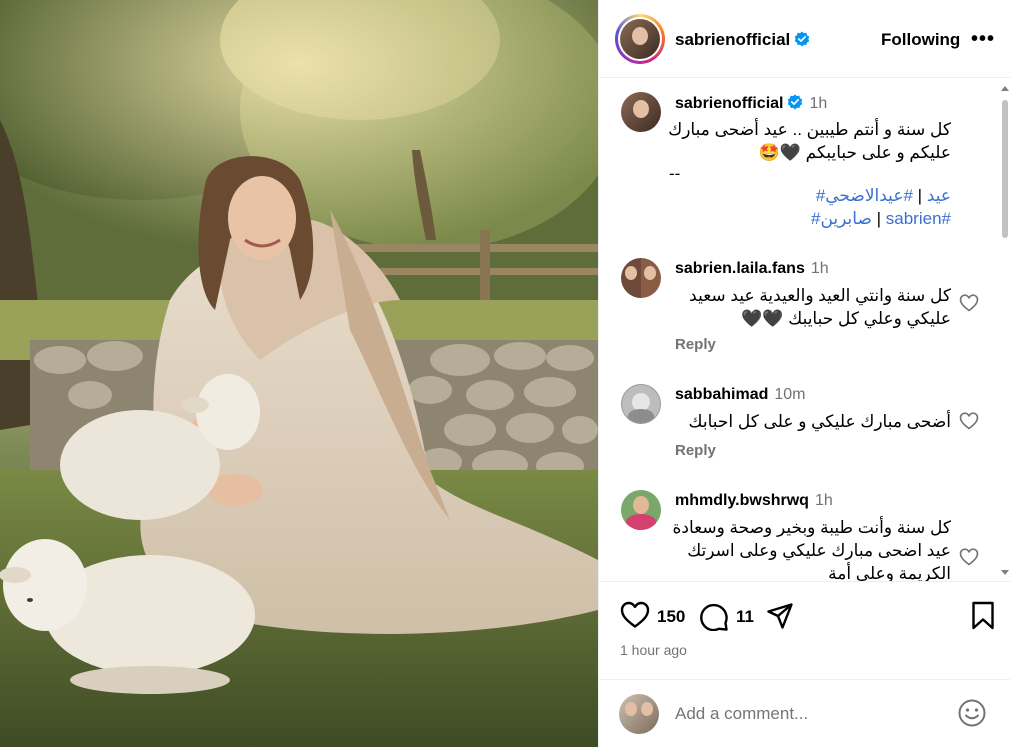 The image size is (1010, 747). What do you see at coordinates (732, 39) in the screenshot?
I see `author-username-text: sabrienofficial` at bounding box center [732, 39].